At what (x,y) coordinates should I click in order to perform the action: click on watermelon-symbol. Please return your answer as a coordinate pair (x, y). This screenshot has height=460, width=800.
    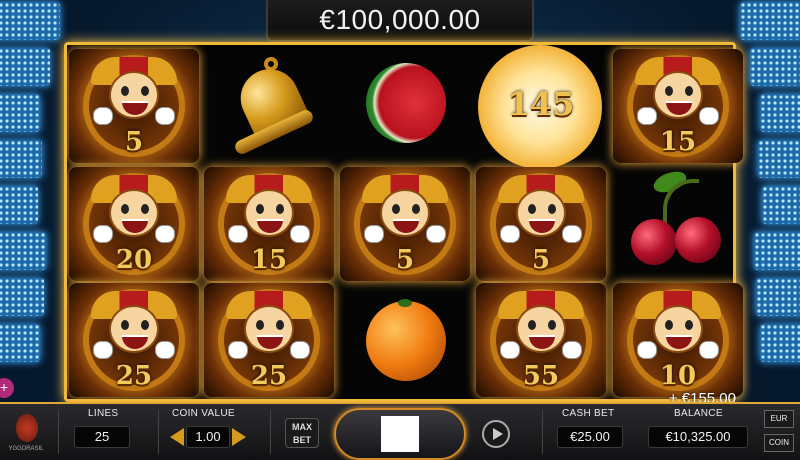
    Looking at the image, I should click on (405, 105).